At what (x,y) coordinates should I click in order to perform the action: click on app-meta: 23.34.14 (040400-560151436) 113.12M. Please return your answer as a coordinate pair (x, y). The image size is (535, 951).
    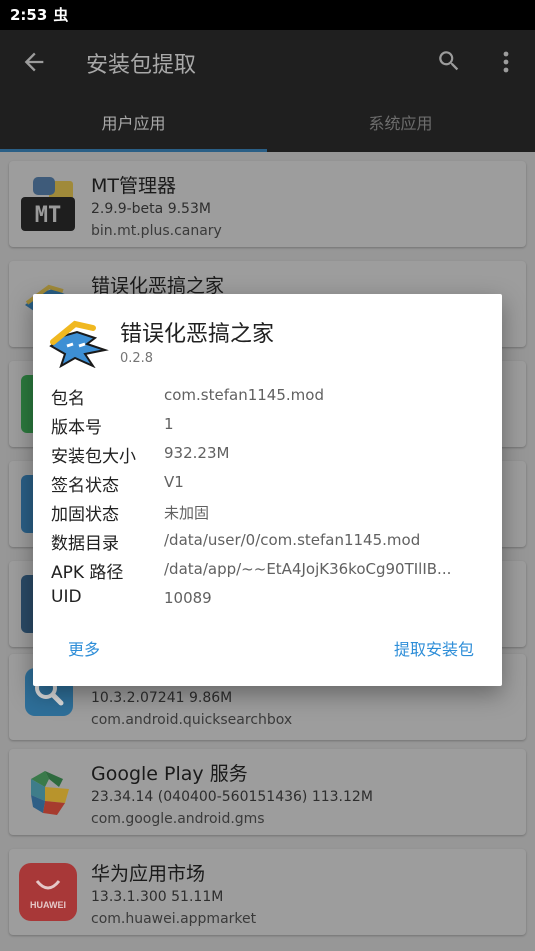
    Looking at the image, I should click on (232, 797).